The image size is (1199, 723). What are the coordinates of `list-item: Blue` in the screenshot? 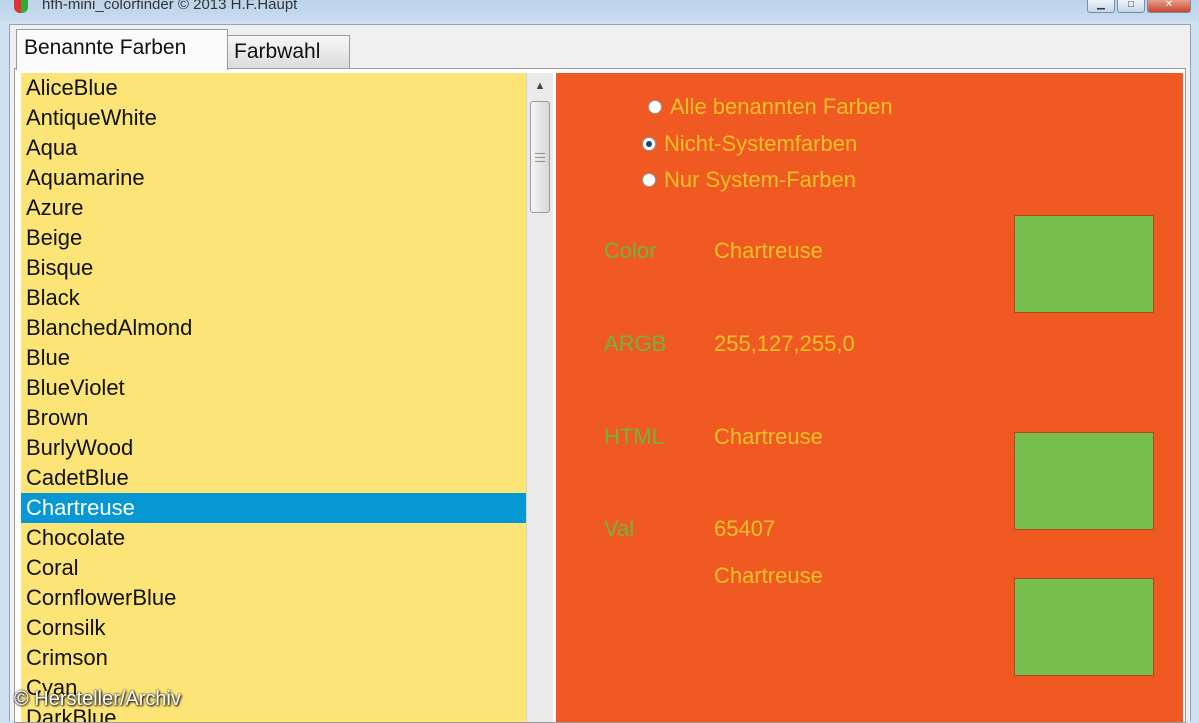 It's located at (273, 358).